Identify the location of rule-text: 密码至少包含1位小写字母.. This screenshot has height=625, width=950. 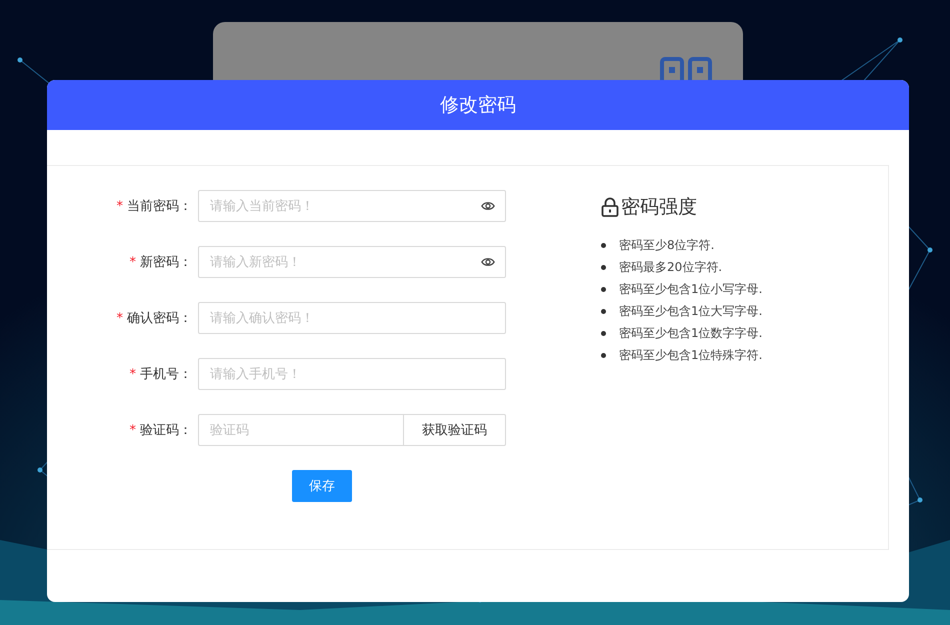
(690, 289).